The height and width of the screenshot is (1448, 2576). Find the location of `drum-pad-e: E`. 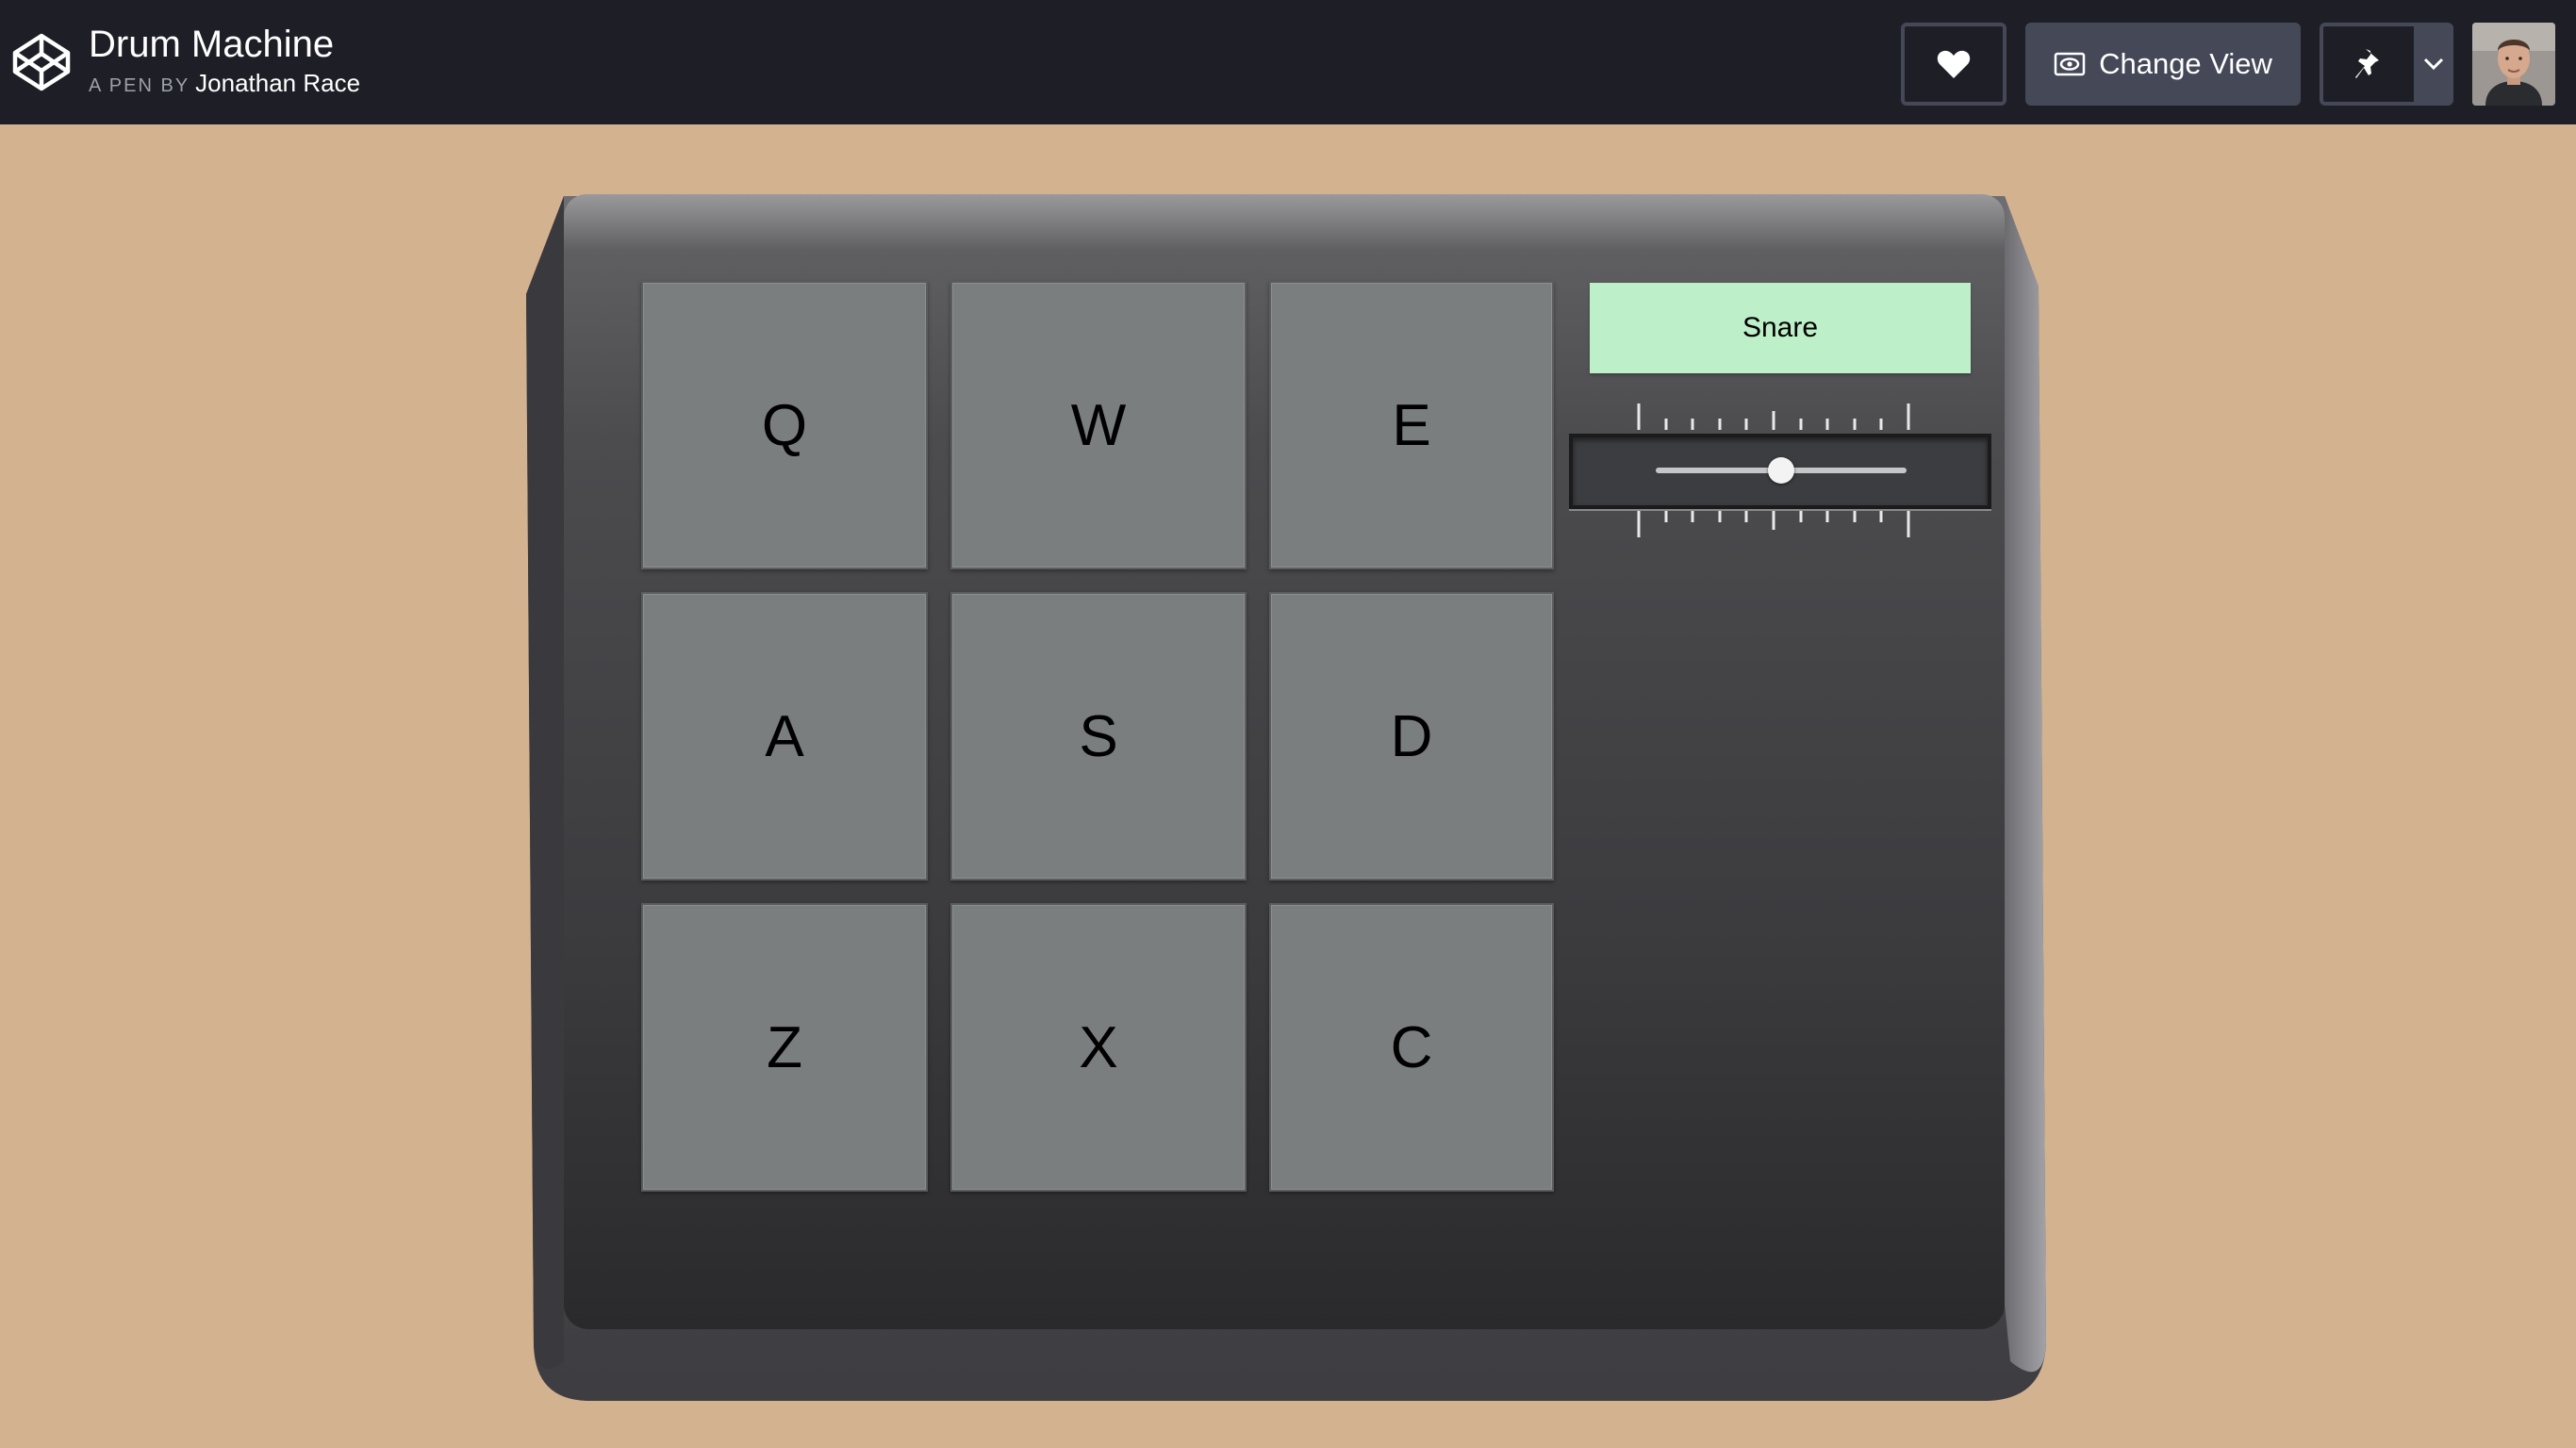

drum-pad-e: E is located at coordinates (1411, 425).